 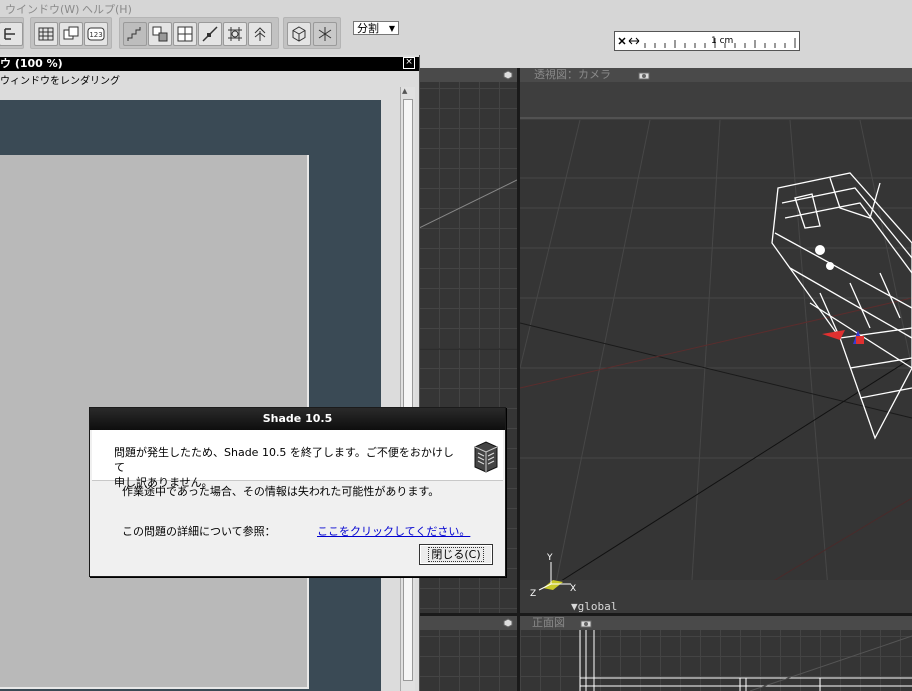 I want to click on front-wireframe, so click(x=745, y=660).